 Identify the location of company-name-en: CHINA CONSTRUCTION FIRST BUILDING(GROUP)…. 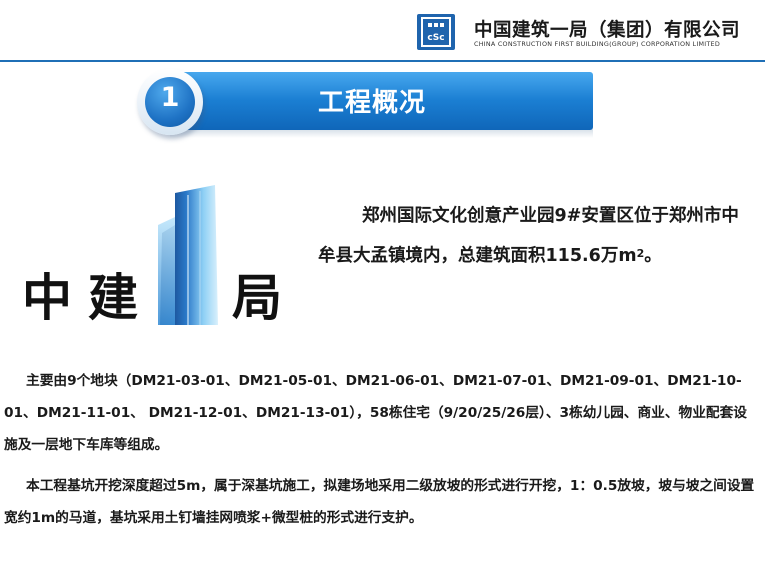
(597, 44).